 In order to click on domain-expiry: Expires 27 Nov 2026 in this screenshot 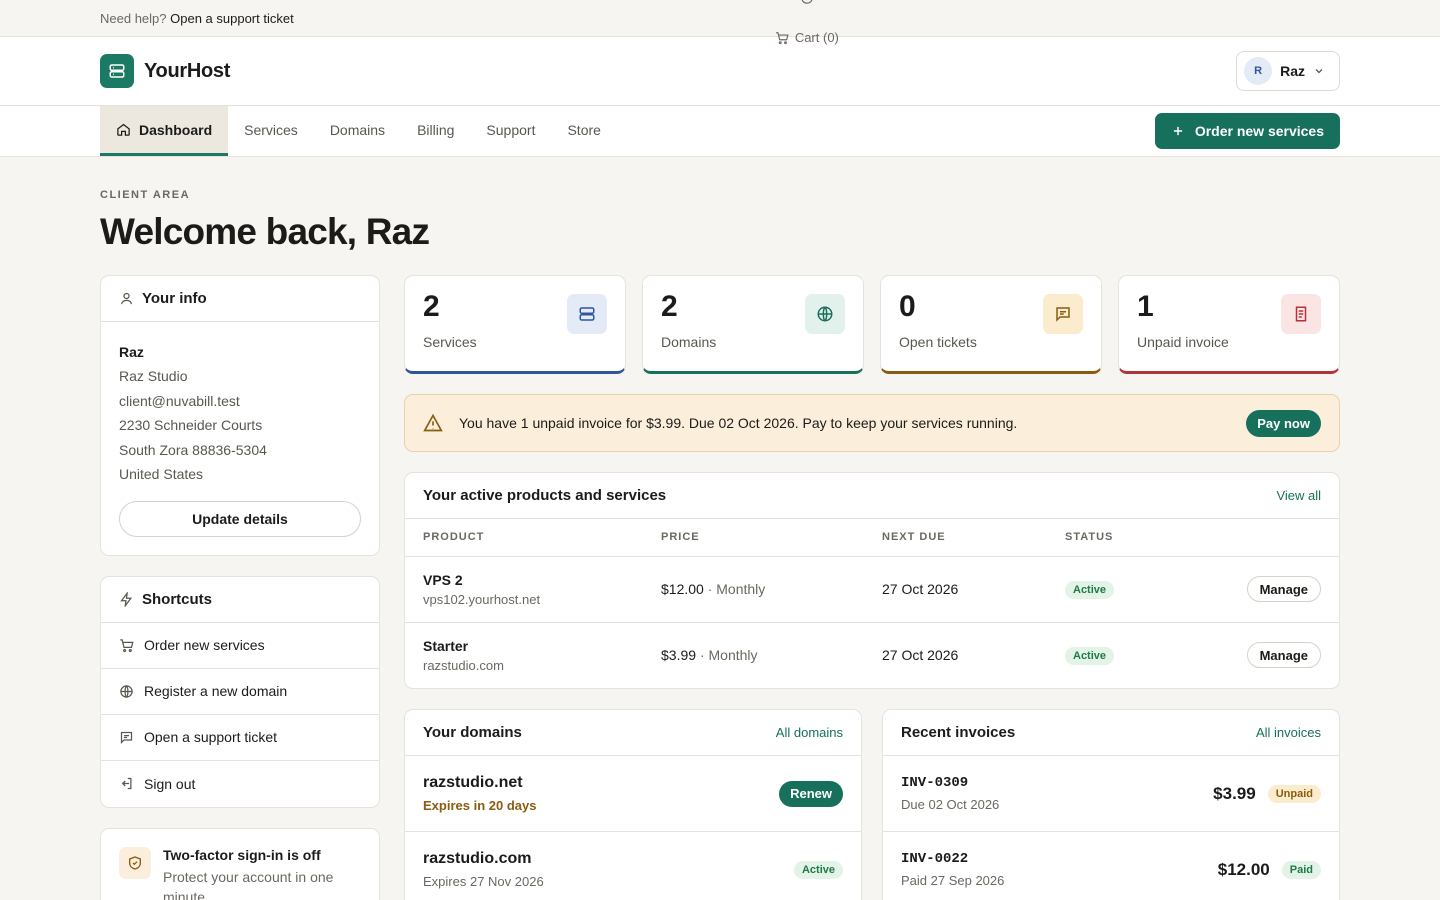, I will do `click(483, 881)`.